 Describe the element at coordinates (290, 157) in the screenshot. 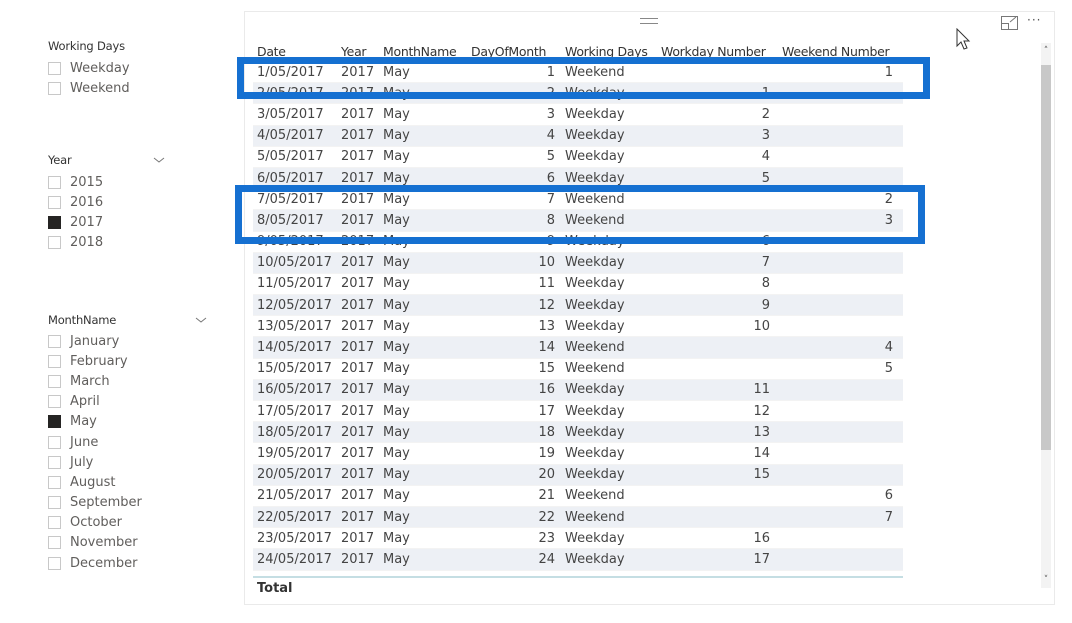

I see `cell-date: 5/05/2017` at that location.